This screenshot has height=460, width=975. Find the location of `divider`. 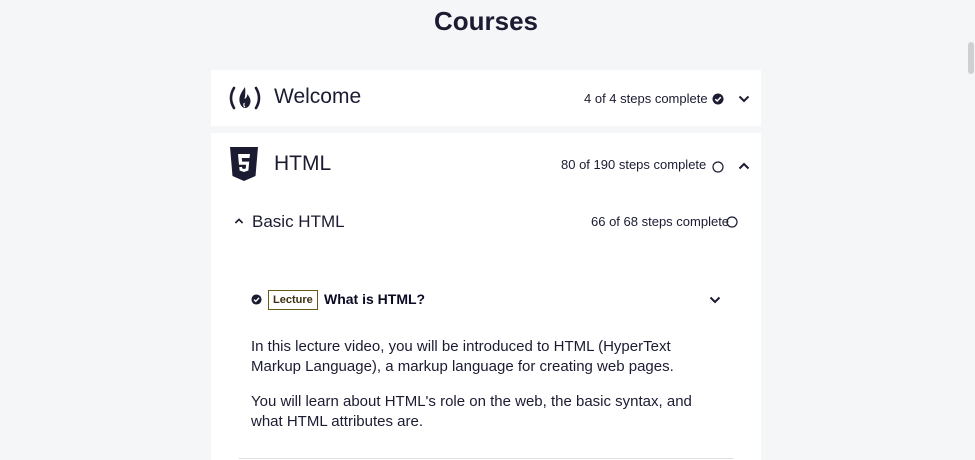

divider is located at coordinates (486, 458).